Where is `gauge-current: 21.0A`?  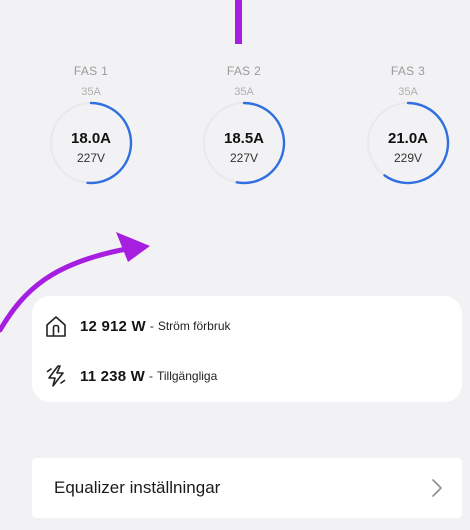 gauge-current: 21.0A is located at coordinates (408, 138).